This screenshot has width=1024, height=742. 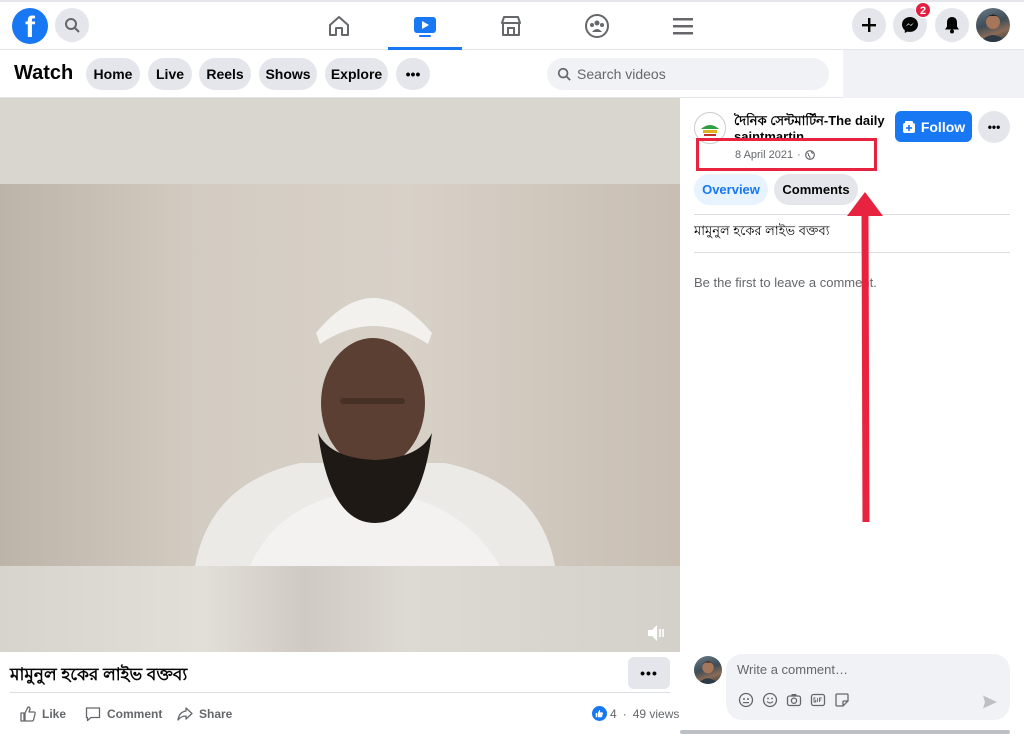 I want to click on comment-label: Comment, so click(x=135, y=714).